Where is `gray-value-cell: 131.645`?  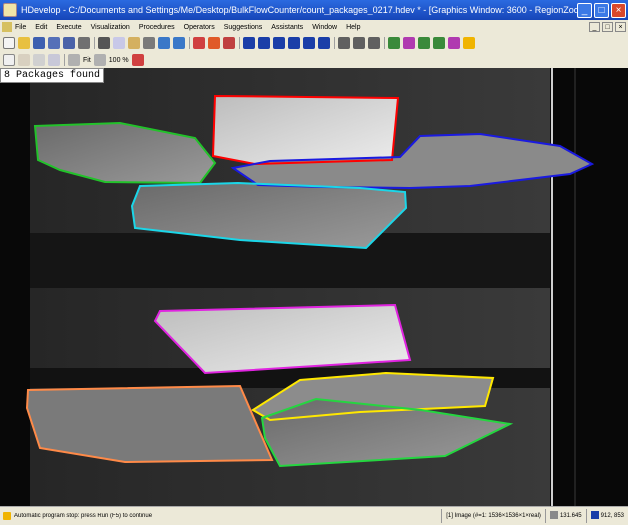
gray-value-cell: 131.645 is located at coordinates (565, 516).